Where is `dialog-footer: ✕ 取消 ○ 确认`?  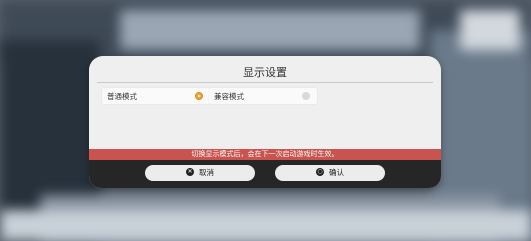
dialog-footer: ✕ 取消 ○ 确认 is located at coordinates (265, 174).